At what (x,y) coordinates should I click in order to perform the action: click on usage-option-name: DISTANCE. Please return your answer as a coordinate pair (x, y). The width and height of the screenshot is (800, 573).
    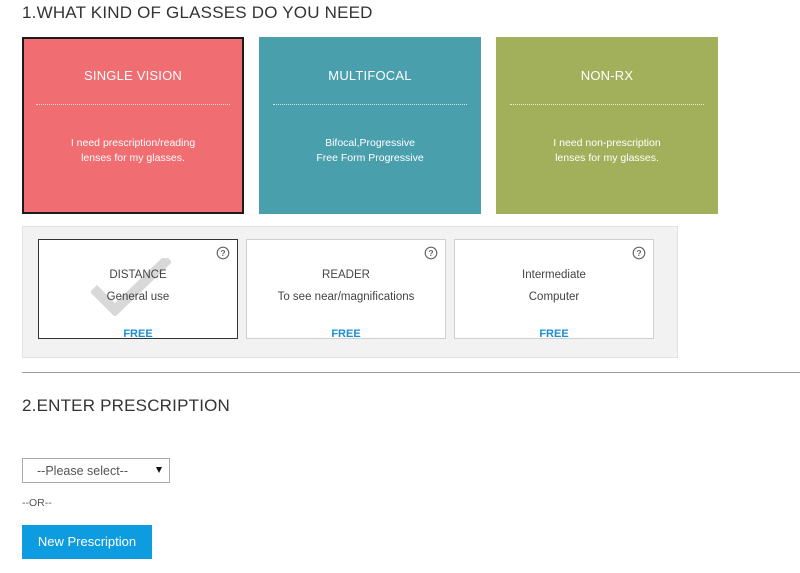
    Looking at the image, I should click on (138, 275).